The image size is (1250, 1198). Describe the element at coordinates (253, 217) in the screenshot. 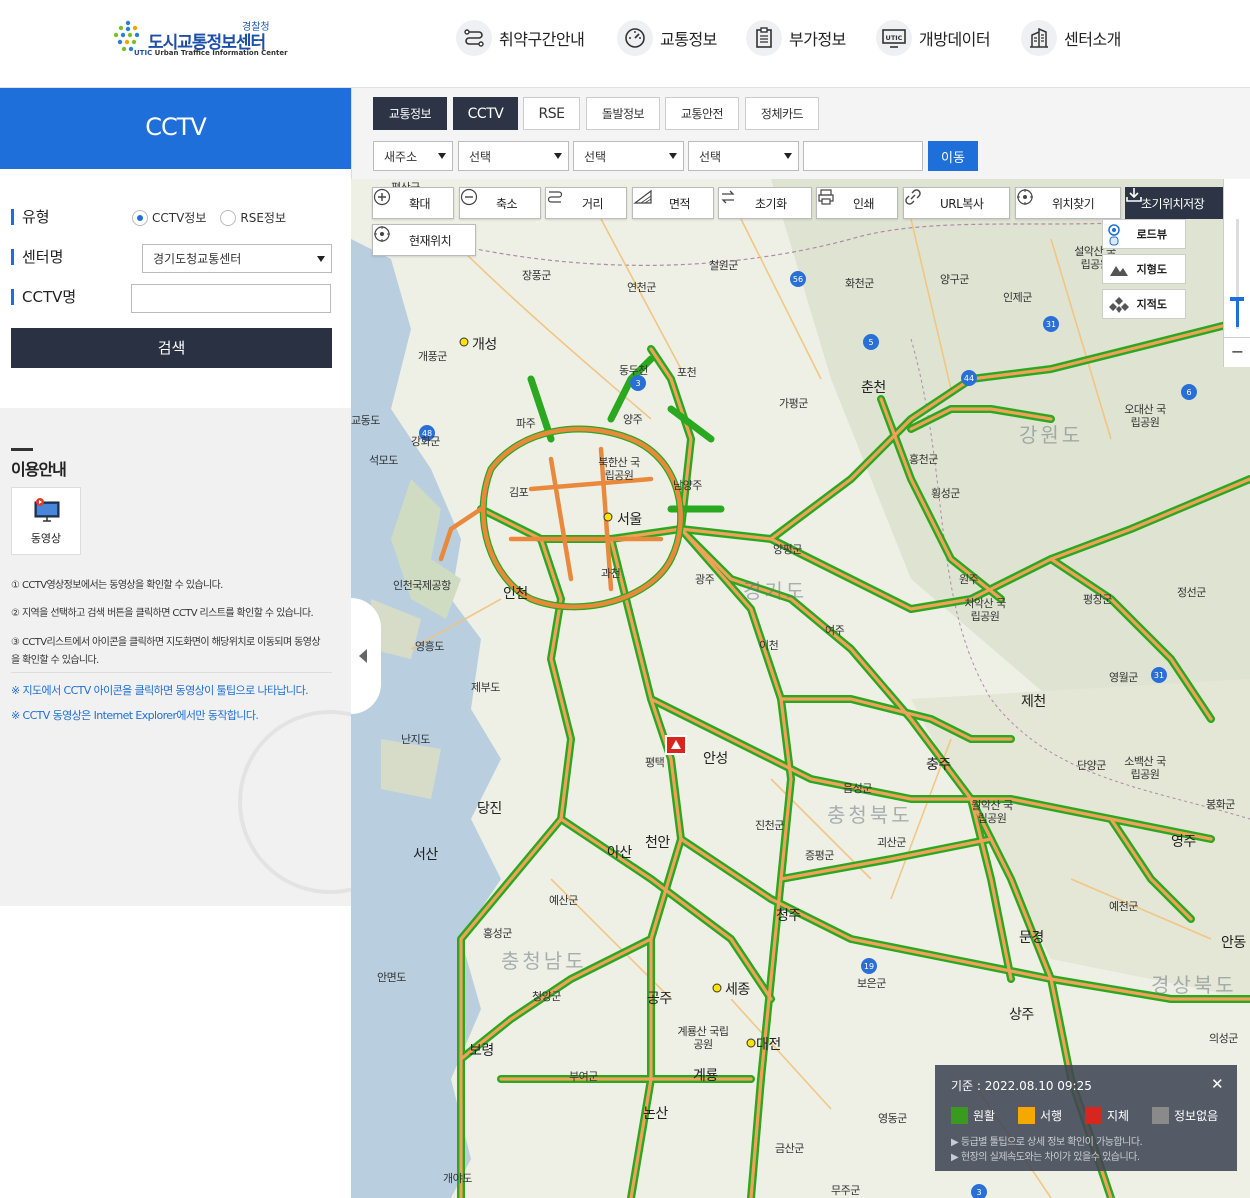

I see `radio-rse: RSE정보` at that location.